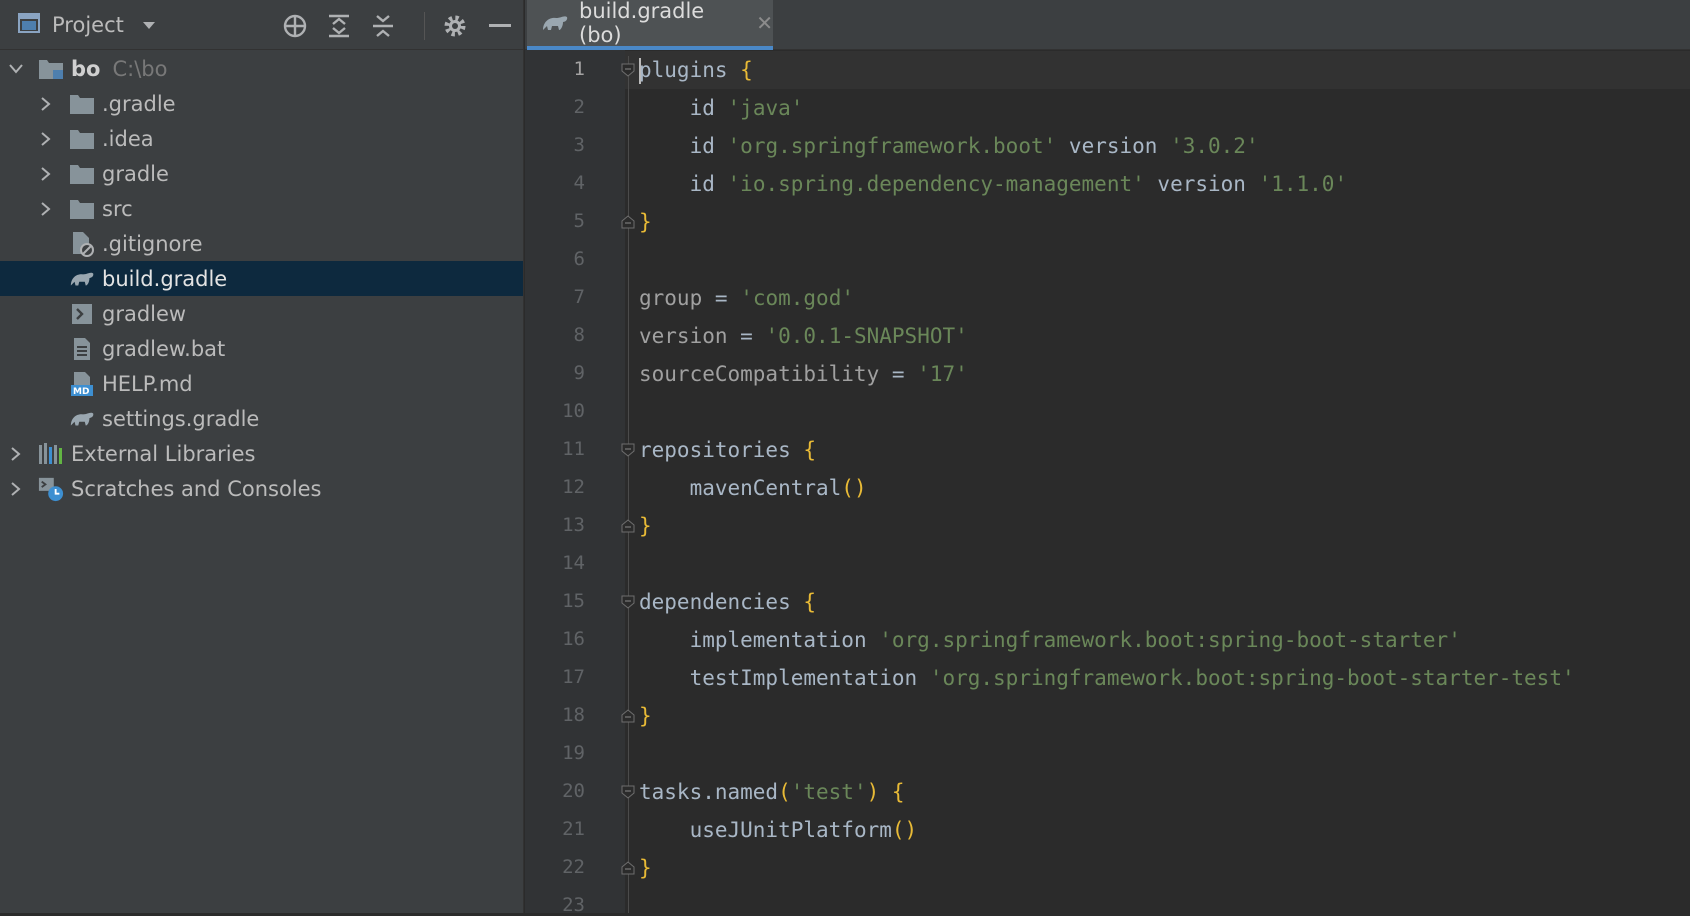 This screenshot has width=1690, height=916. What do you see at coordinates (645, 868) in the screenshot?
I see `code-line-22: }` at bounding box center [645, 868].